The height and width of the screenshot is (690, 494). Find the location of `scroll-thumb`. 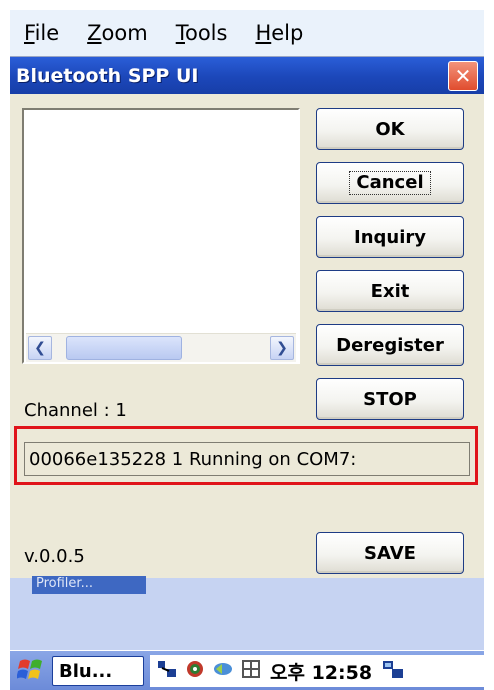

scroll-thumb is located at coordinates (124, 348).